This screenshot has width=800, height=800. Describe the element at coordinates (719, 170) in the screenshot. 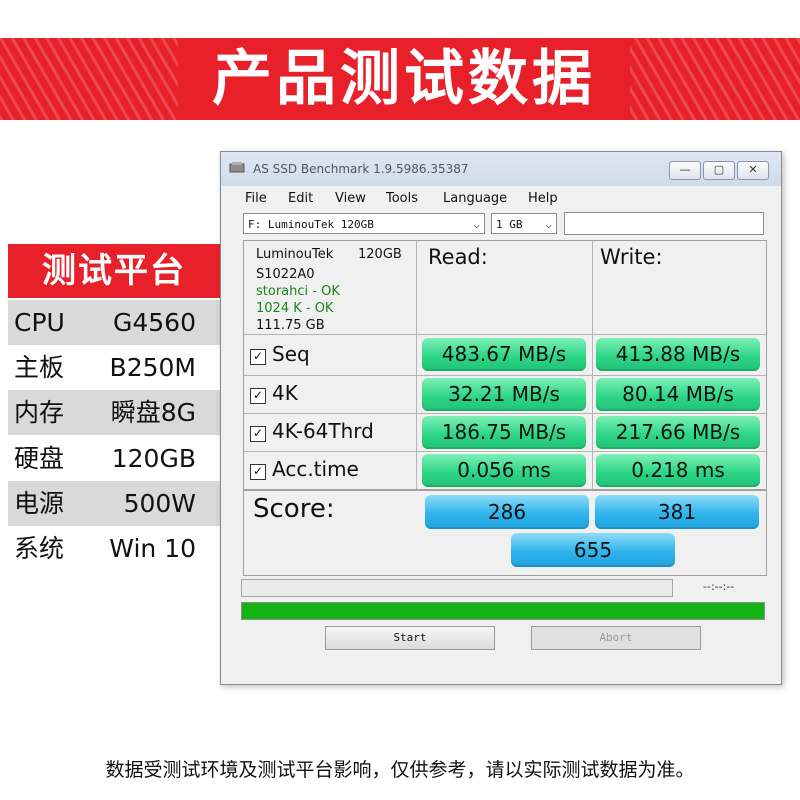

I see `maximize-button: ▢` at that location.